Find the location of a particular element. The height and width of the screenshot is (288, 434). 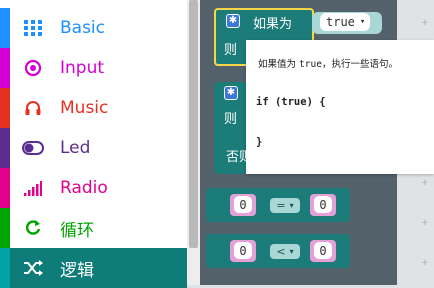

tooltip-code-line-2: } is located at coordinates (259, 142).